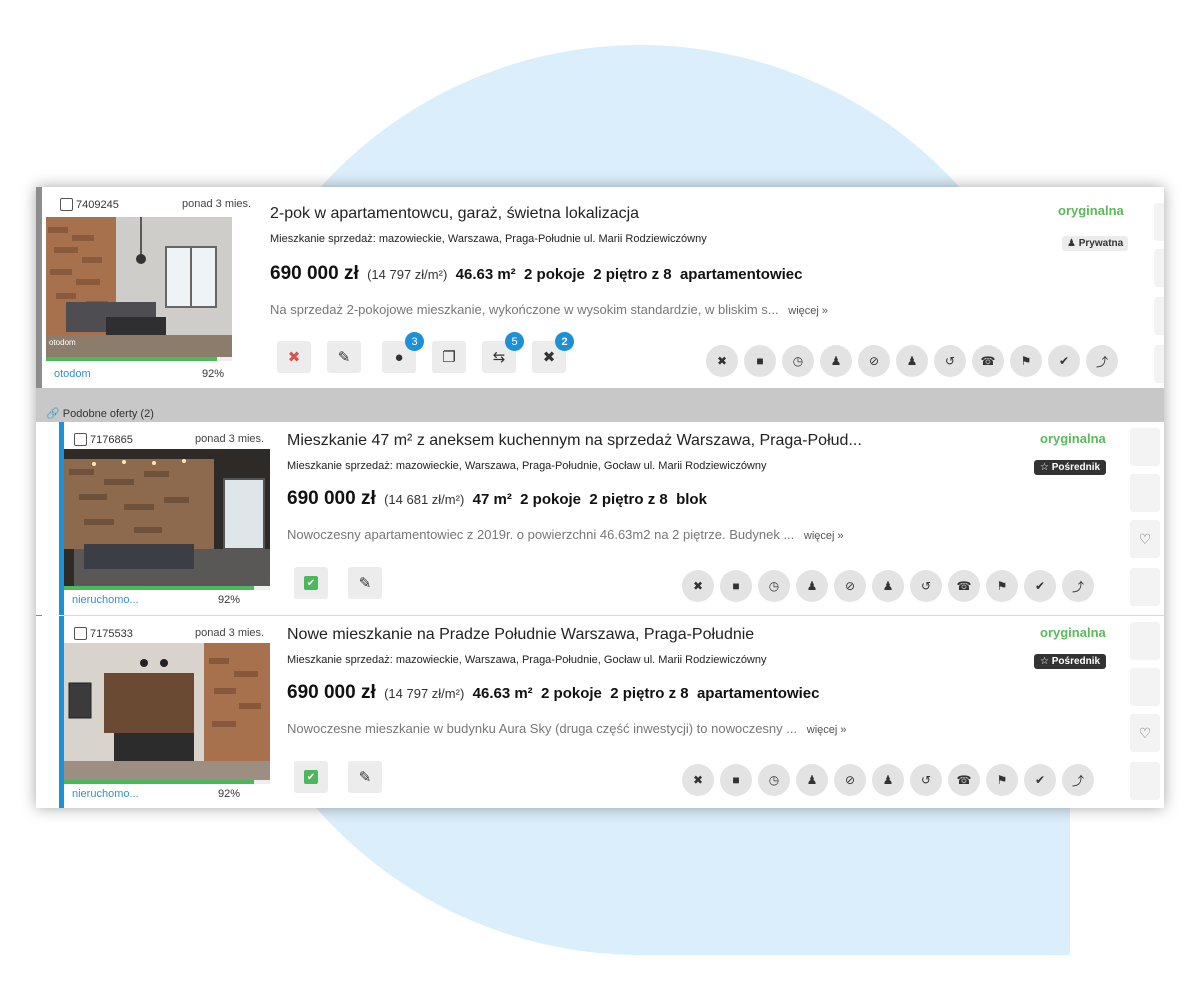 Image resolution: width=1200 pixels, height=1000 pixels. Describe the element at coordinates (553, 352) in the screenshot. I see `rejected-button: ✖ 2` at that location.